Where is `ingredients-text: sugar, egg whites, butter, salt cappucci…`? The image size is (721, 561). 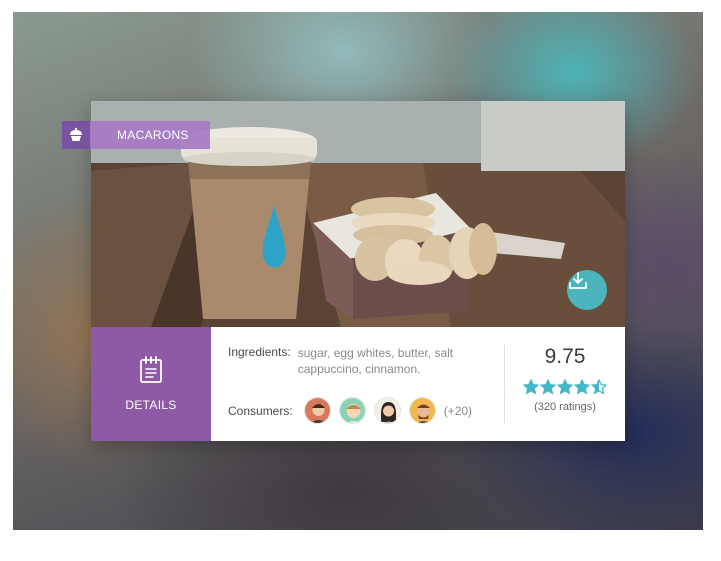 ingredients-text: sugar, egg whites, butter, salt cappucci… is located at coordinates (375, 361).